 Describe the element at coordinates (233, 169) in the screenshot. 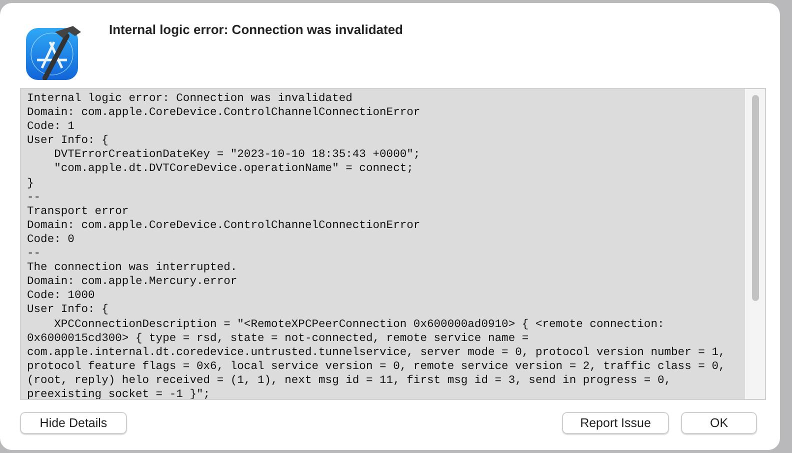

I see `detail-line: "com.apple.dt.DVTCoreDevice.operationName" = connect;` at that location.